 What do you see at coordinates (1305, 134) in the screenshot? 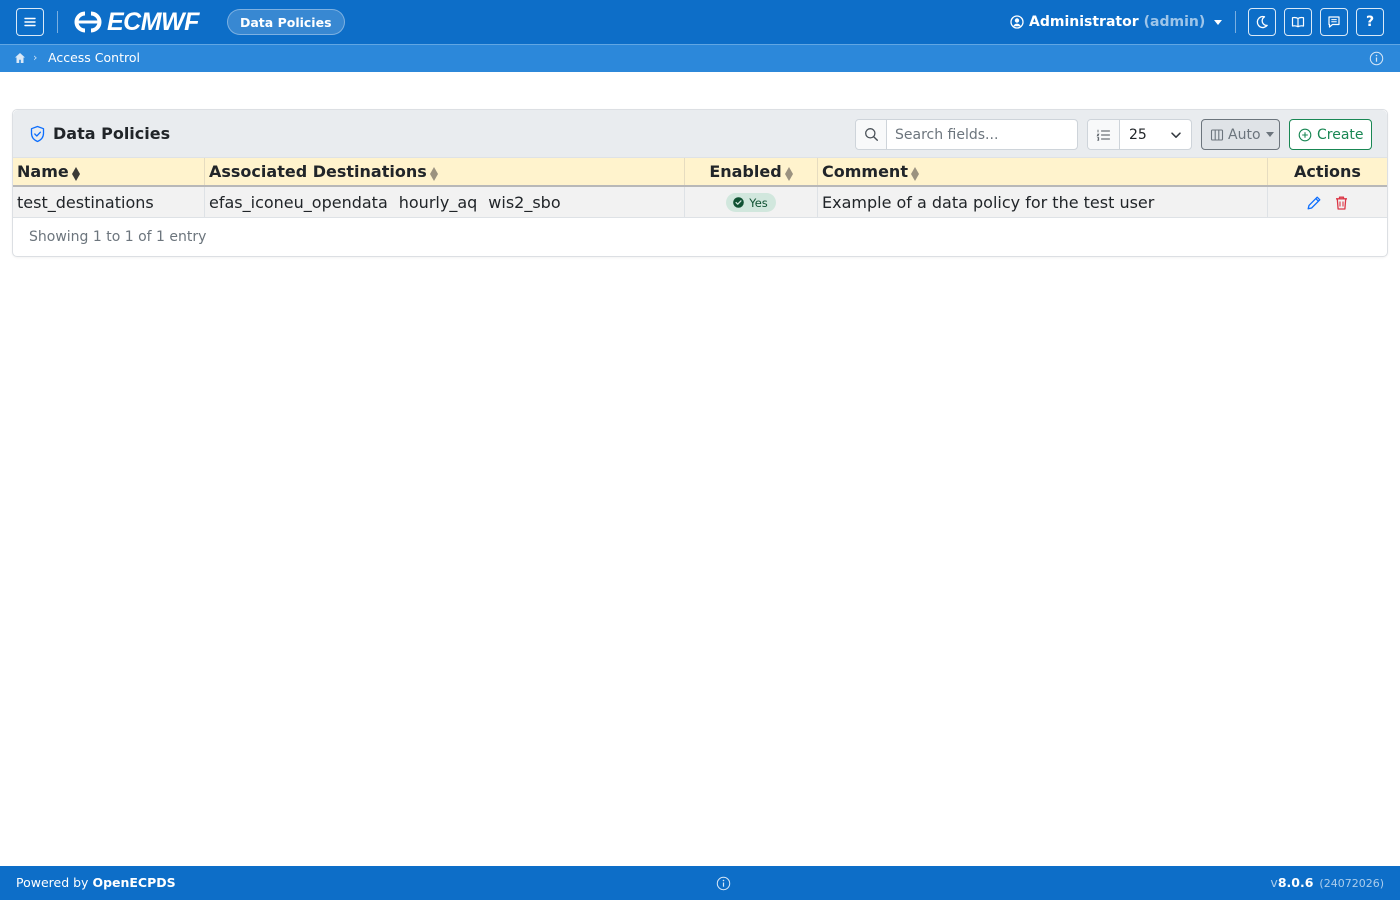
I see `plus-circle-icon` at bounding box center [1305, 134].